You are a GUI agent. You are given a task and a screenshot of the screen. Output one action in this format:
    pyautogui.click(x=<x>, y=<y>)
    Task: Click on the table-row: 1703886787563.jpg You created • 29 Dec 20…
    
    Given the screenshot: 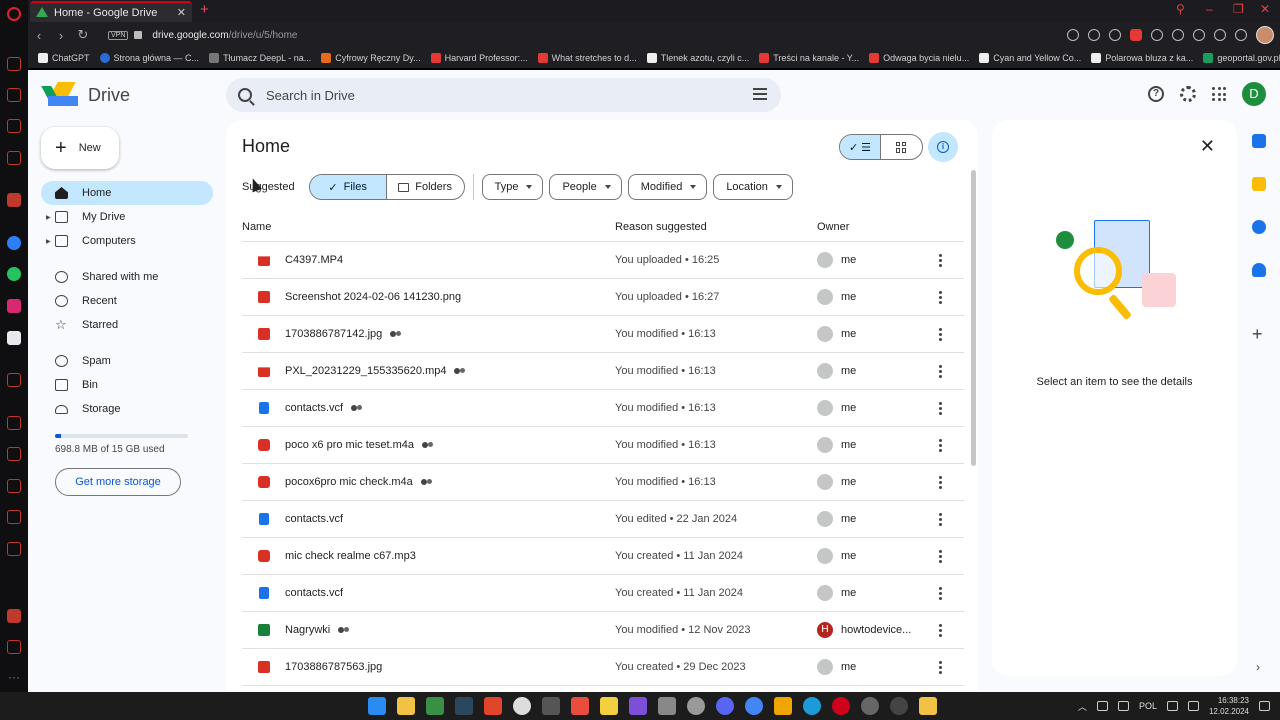 What is the action you would take?
    pyautogui.click(x=603, y=667)
    